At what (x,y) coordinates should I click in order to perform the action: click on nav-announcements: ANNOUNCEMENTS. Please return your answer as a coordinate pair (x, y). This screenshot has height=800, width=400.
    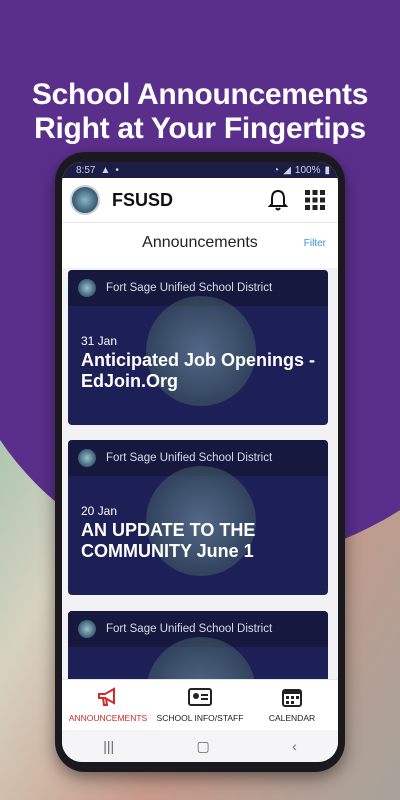
    Looking at the image, I should click on (108, 705).